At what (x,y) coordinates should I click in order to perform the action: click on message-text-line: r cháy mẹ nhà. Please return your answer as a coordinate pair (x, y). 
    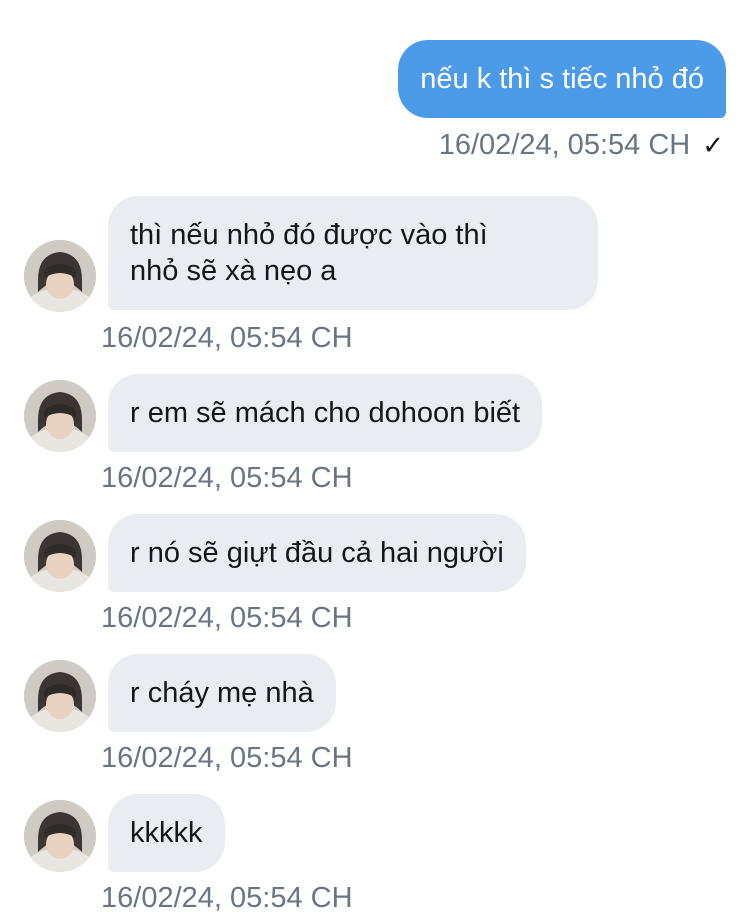
    Looking at the image, I should click on (222, 693).